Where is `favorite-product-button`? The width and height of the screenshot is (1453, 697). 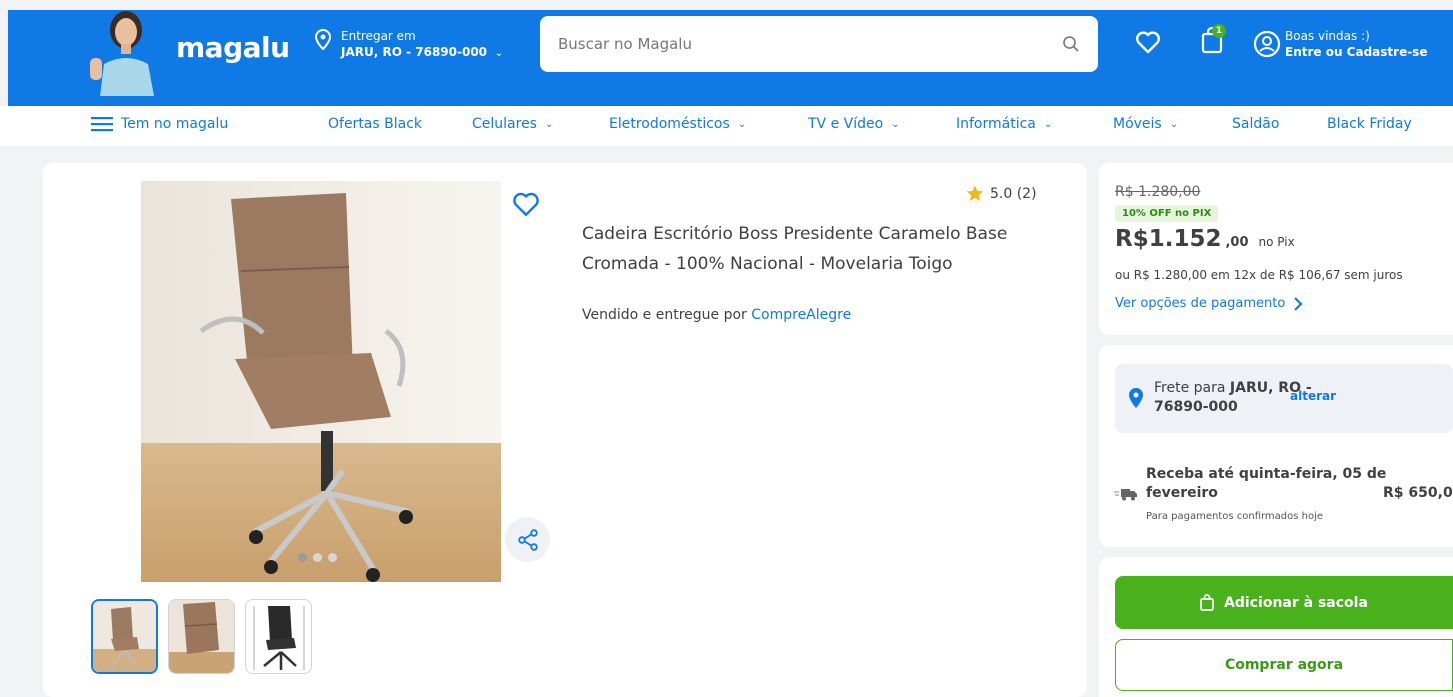
favorite-product-button is located at coordinates (526, 206).